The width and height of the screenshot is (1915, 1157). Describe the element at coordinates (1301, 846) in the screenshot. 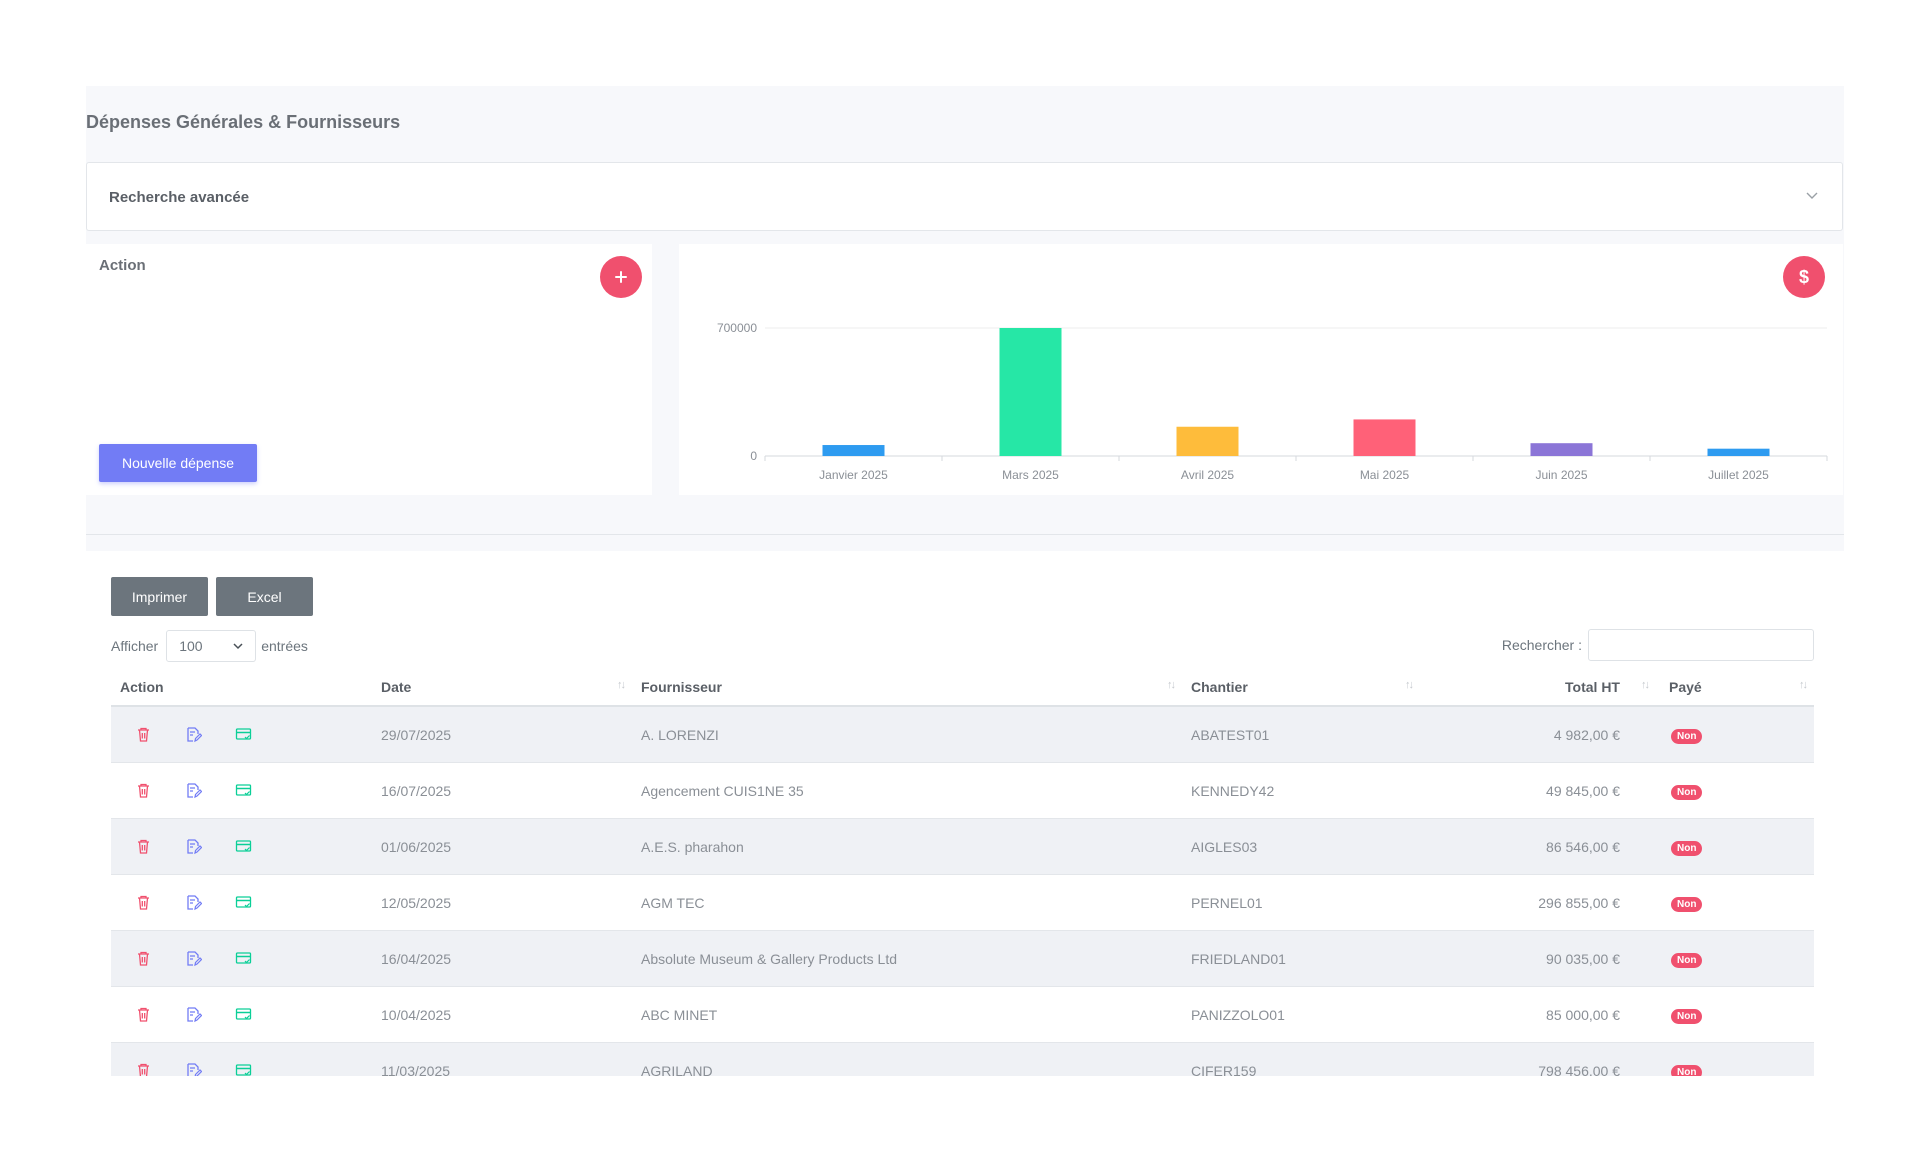

I see `cell-chantier: AIGLES03` at that location.